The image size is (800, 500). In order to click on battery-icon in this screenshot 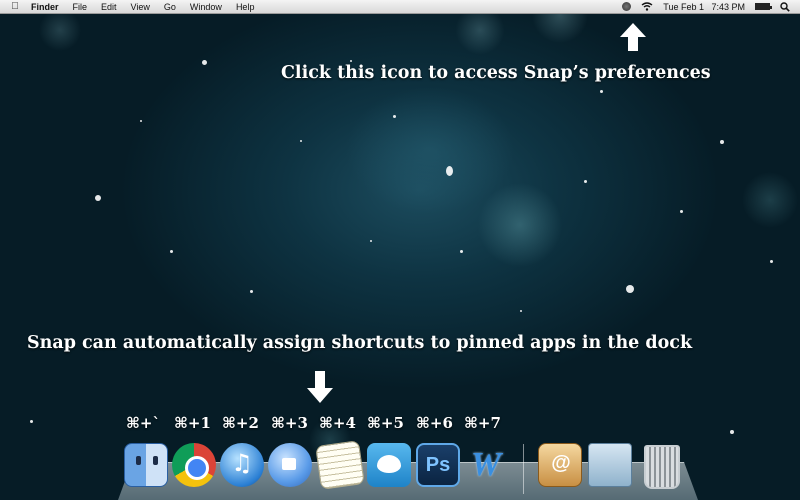, I will do `click(763, 6)`.